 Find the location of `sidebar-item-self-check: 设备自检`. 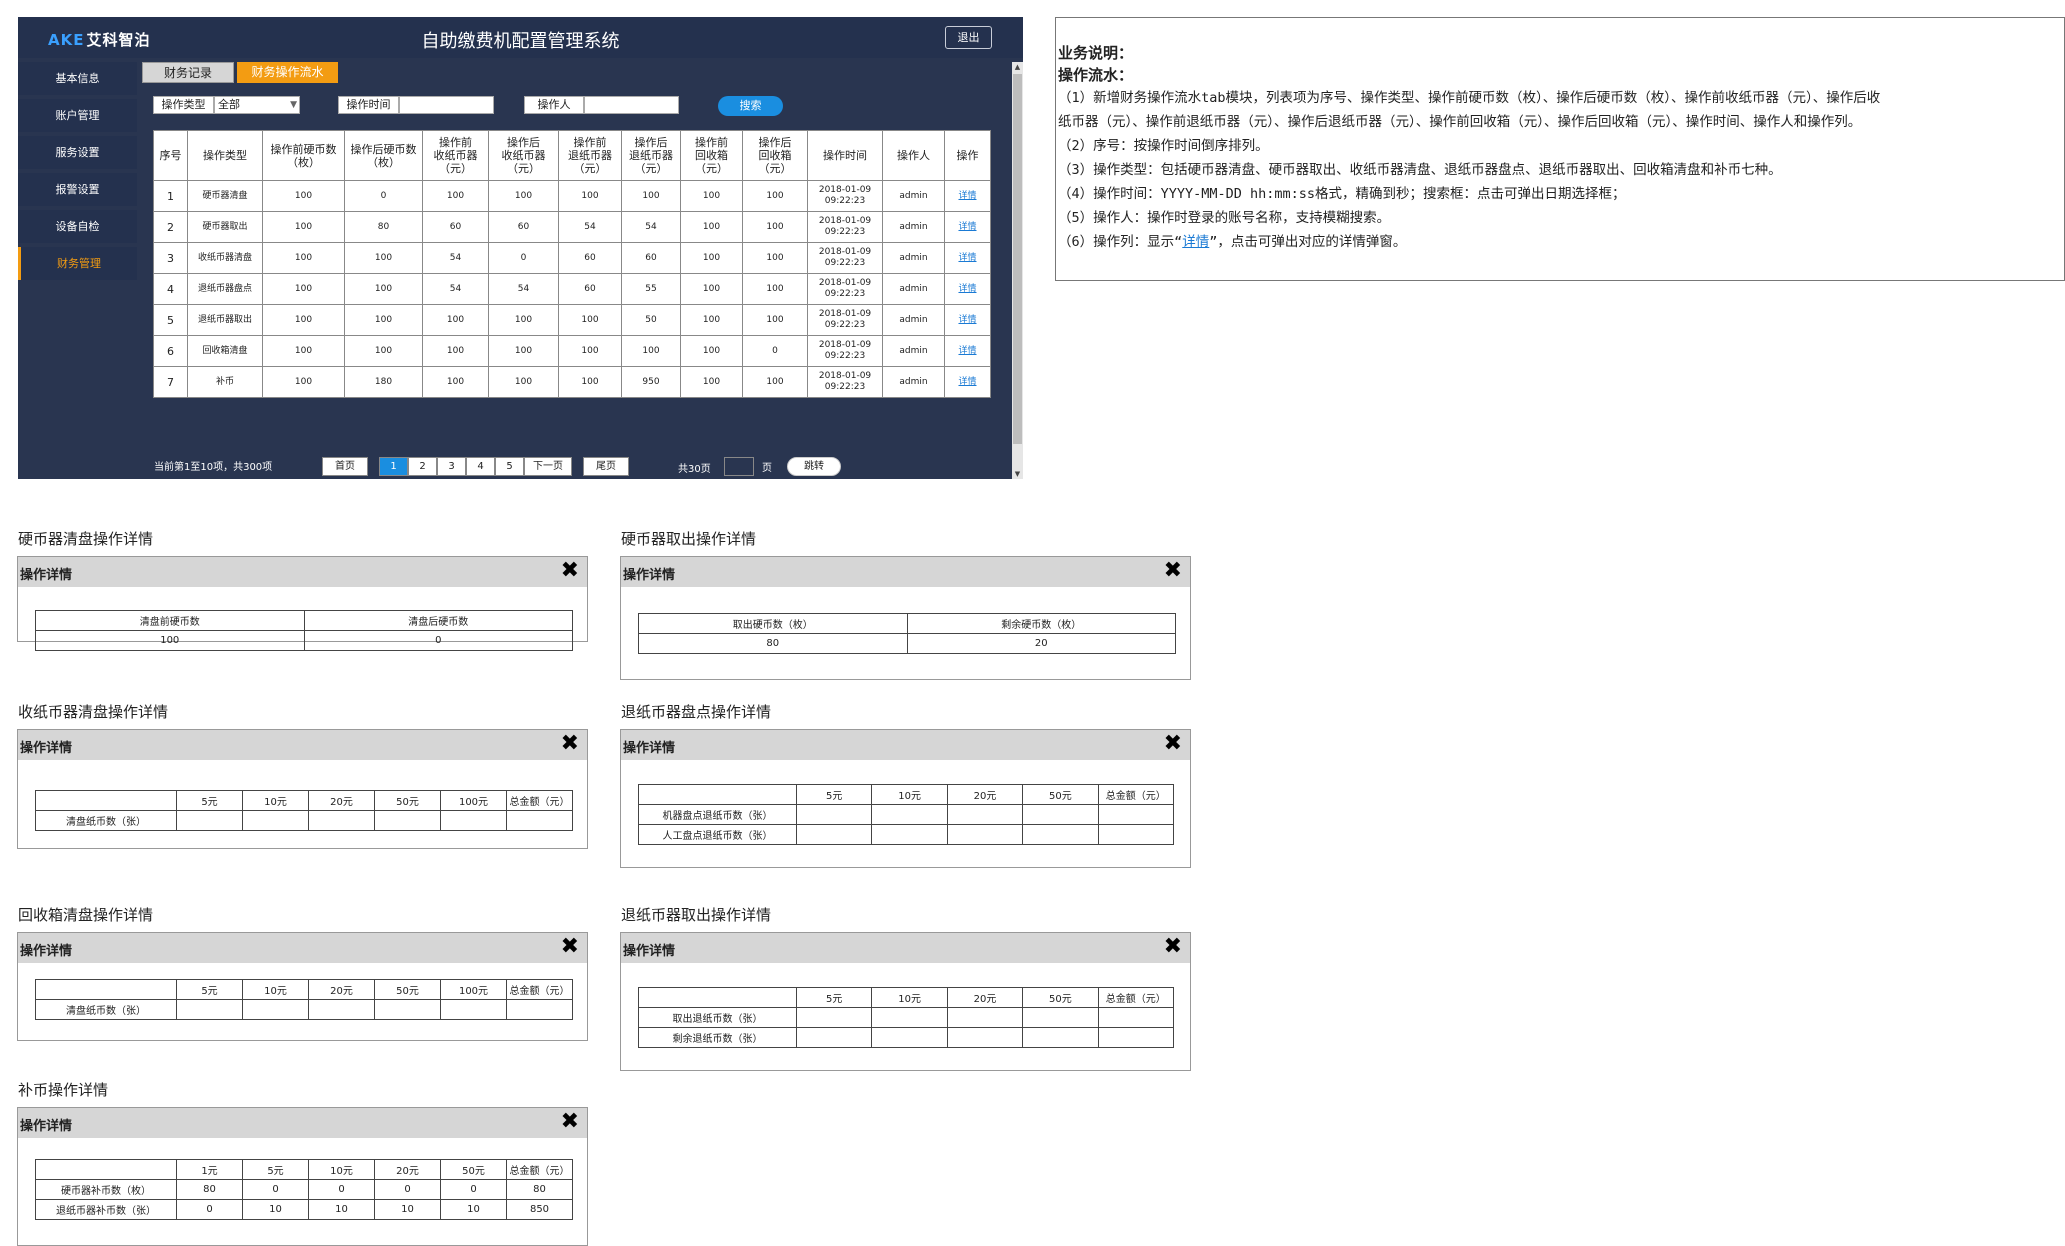

sidebar-item-self-check: 设备自检 is located at coordinates (77, 226).